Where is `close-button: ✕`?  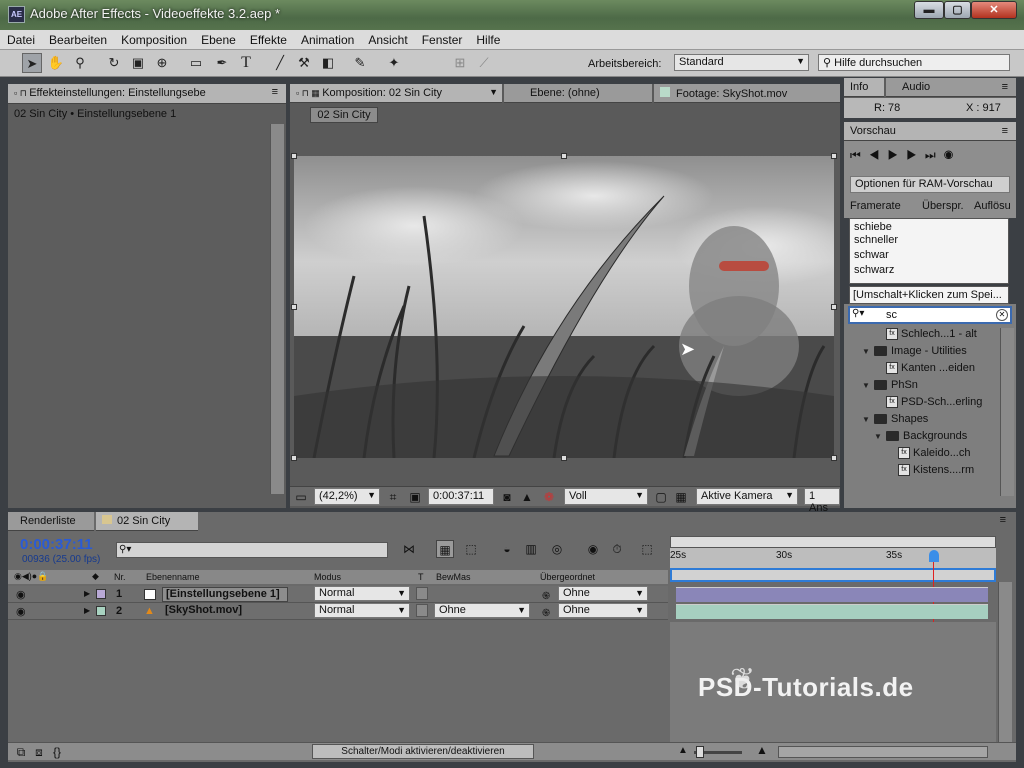
close-button: ✕ is located at coordinates (994, 10).